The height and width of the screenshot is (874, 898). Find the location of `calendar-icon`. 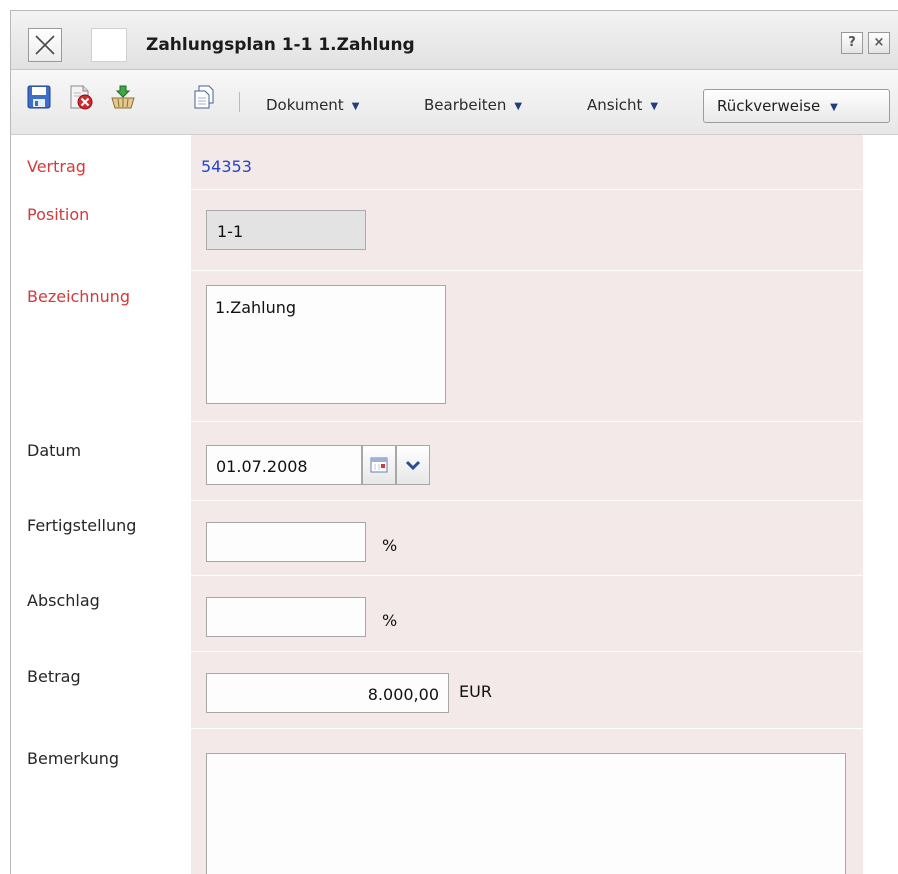

calendar-icon is located at coordinates (379, 465).